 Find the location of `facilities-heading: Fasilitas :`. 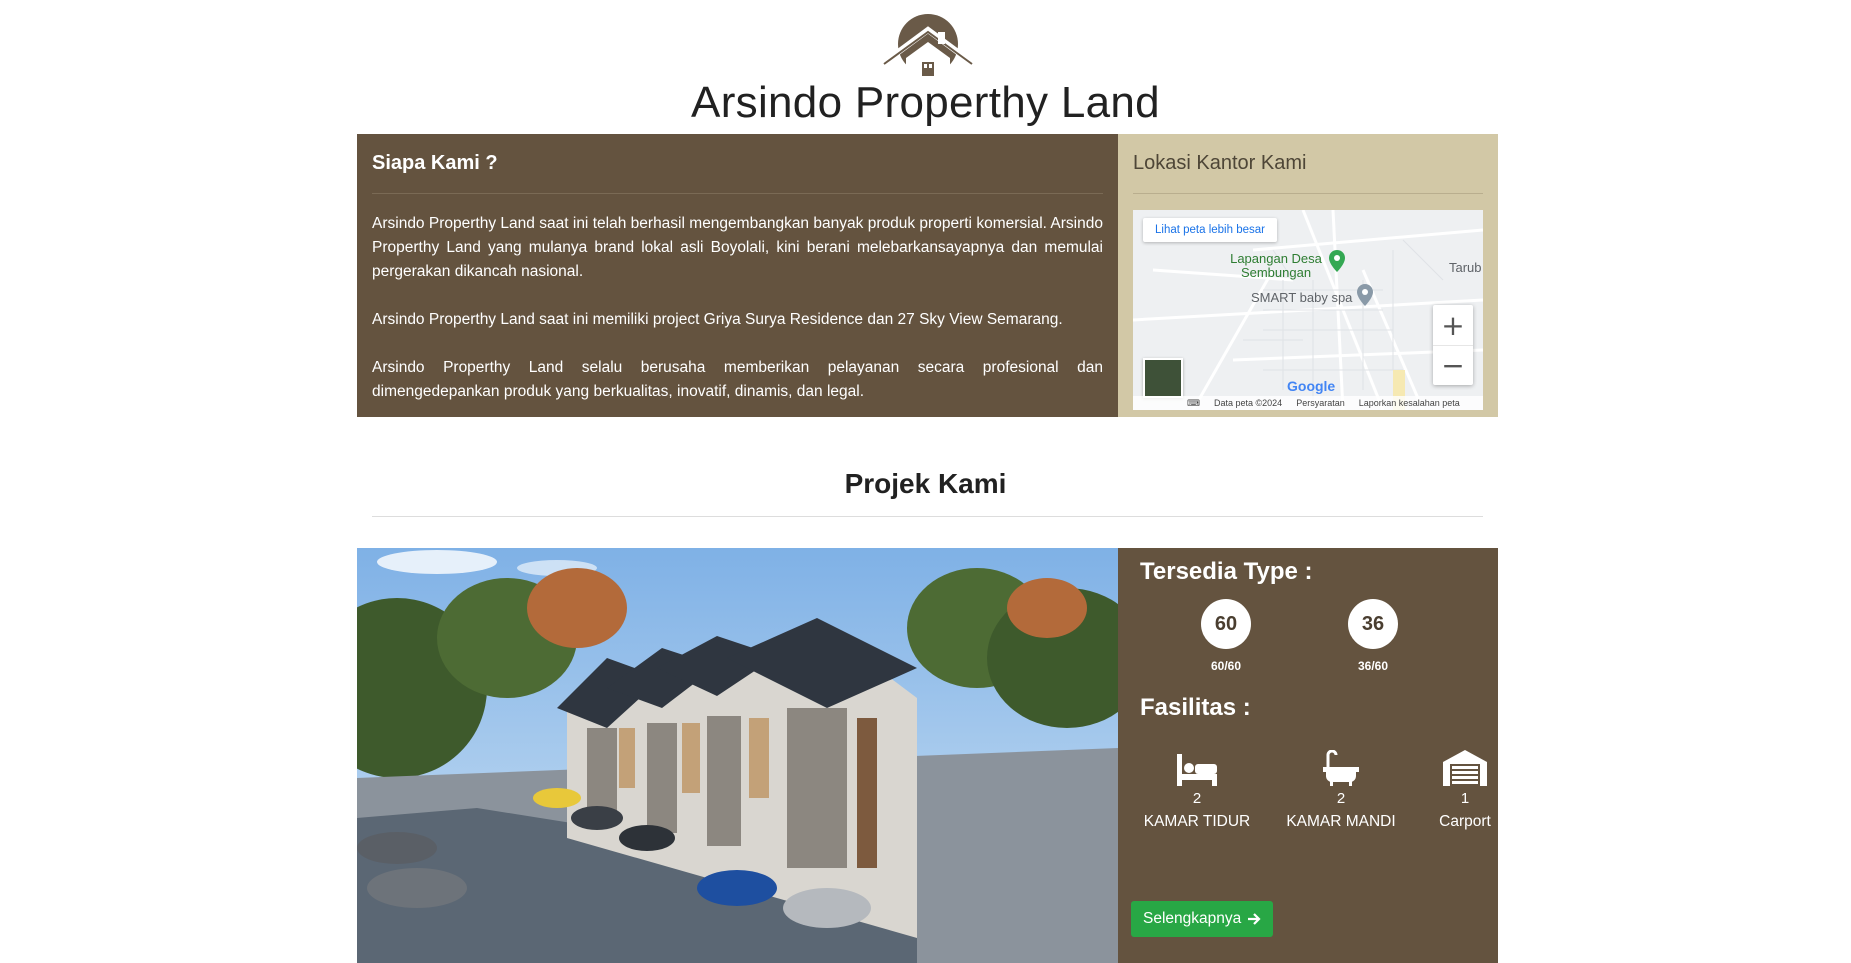

facilities-heading: Fasilitas : is located at coordinates (1195, 707).